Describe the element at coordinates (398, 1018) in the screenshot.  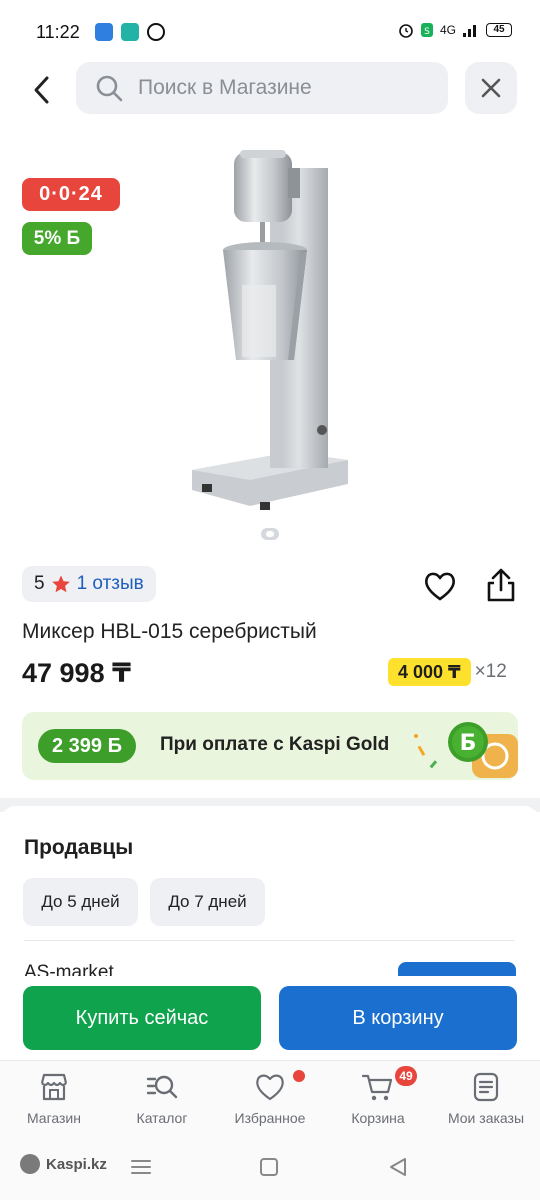
I see `add-to-cart-button: В корзину` at that location.